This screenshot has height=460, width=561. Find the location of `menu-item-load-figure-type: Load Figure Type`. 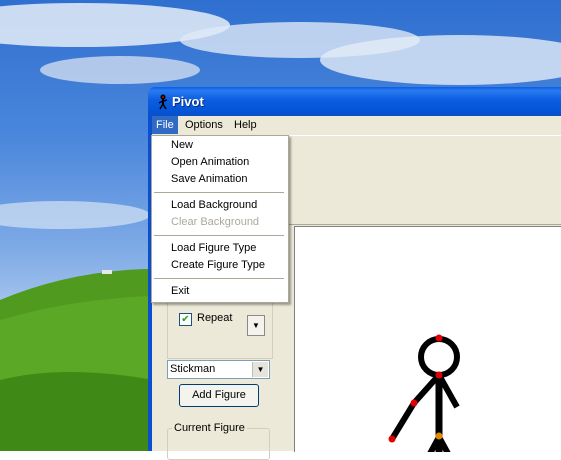

menu-item-load-figure-type: Load Figure Type is located at coordinates (213, 248).